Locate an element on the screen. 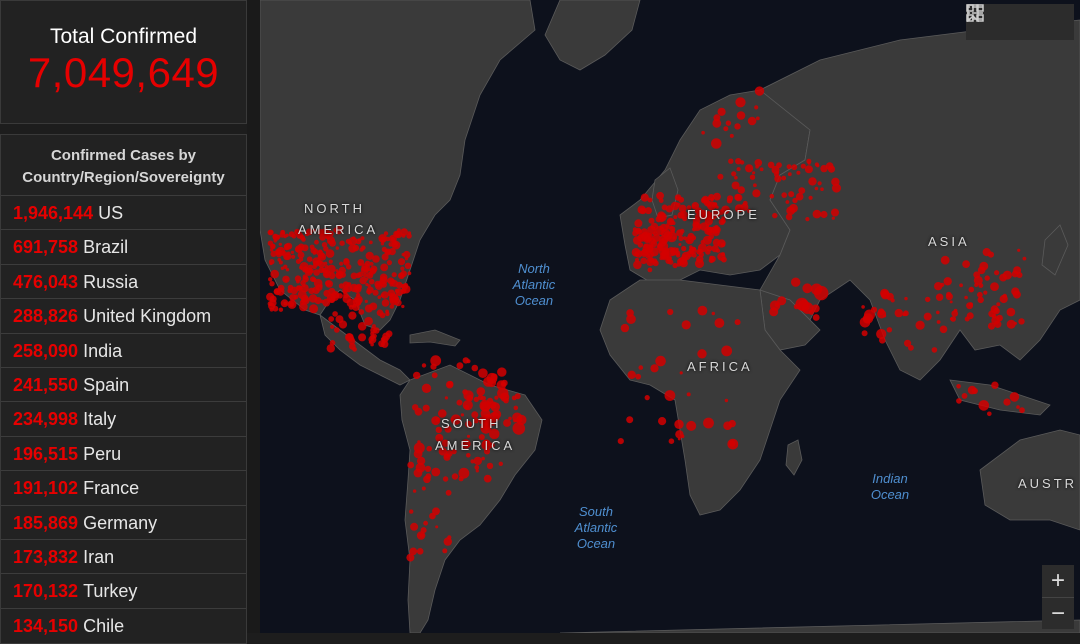 The height and width of the screenshot is (644, 1080). zoom-out-button: − is located at coordinates (1058, 613).